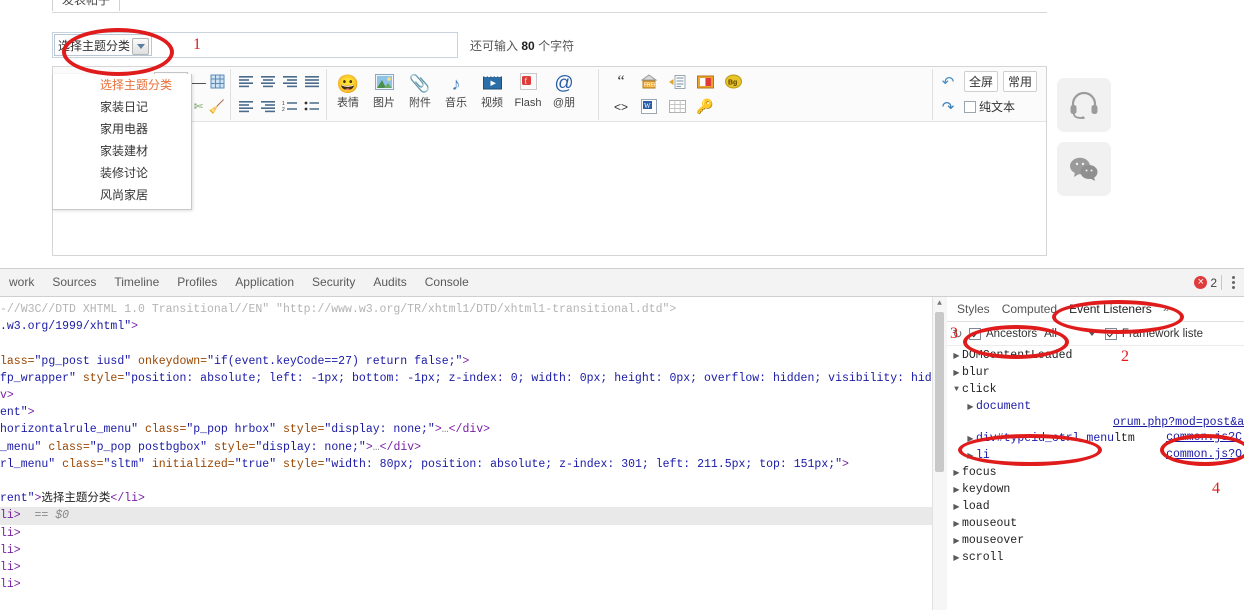 This screenshot has height=610, width=1244. Describe the element at coordinates (1095, 523) in the screenshot. I see `event-listener-row: ▶ mouseout` at that location.